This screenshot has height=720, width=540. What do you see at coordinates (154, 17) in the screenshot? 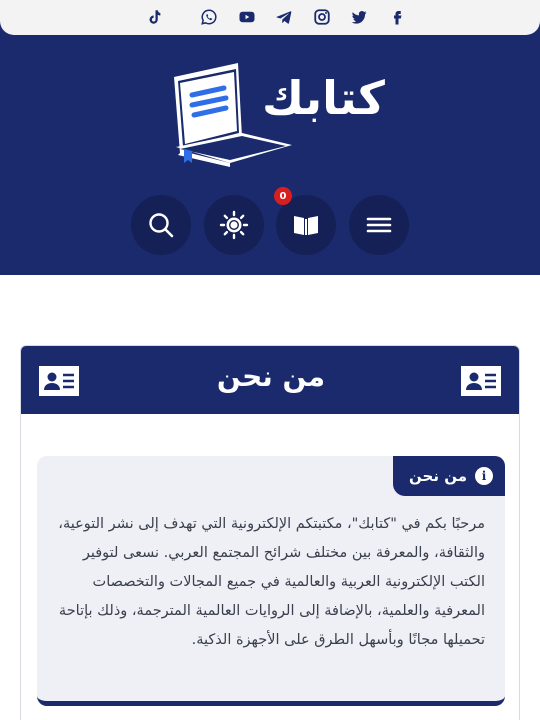
I see `tiktok-icon` at bounding box center [154, 17].